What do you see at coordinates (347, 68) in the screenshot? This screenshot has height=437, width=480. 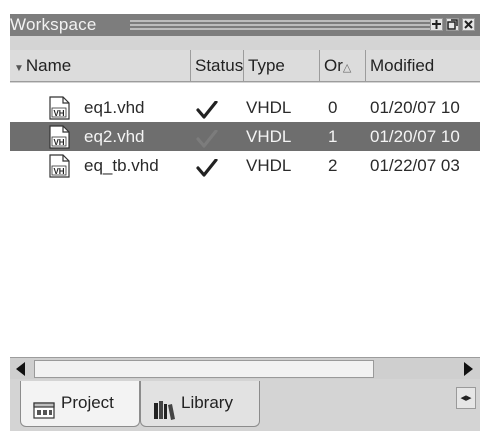 I see `sort-ascending-icon: △` at bounding box center [347, 68].